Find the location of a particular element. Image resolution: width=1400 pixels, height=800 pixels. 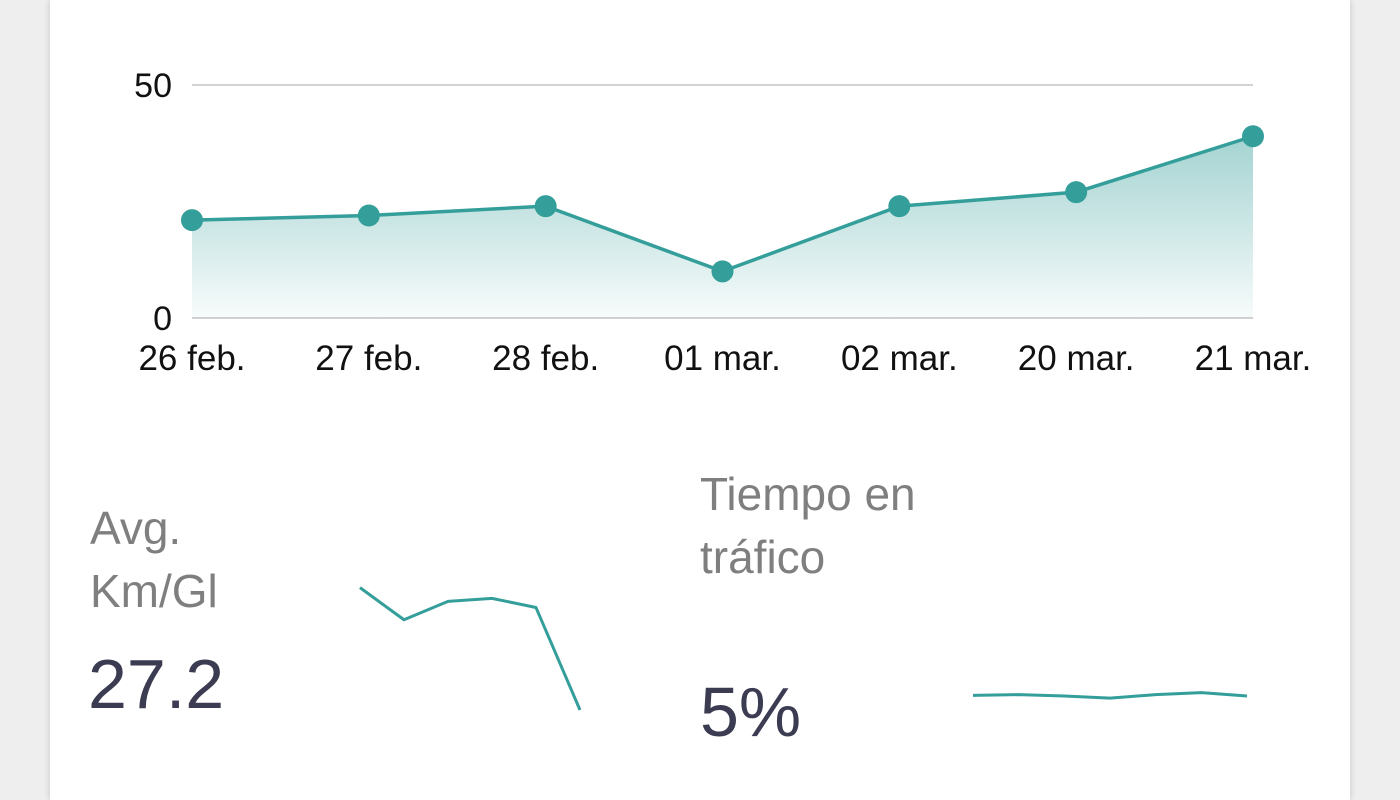

traffic-time-value: 5% is located at coordinates (751, 712).